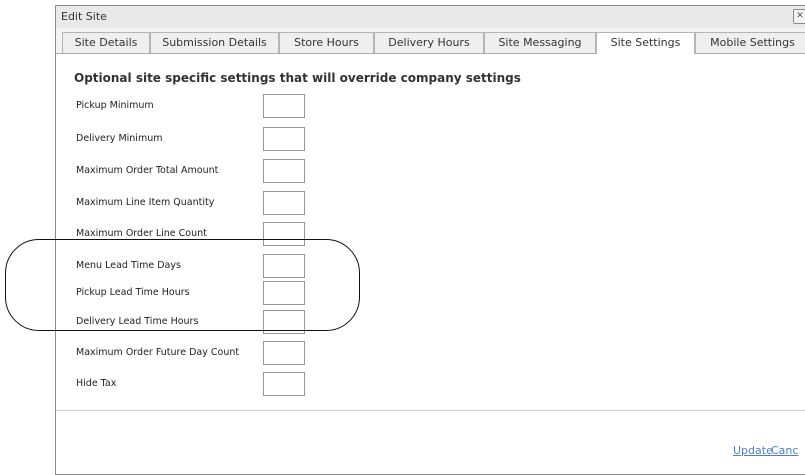  Describe the element at coordinates (206, 266) in the screenshot. I see `field-menu-lead-time-days: Menu Lead Time Days` at that location.